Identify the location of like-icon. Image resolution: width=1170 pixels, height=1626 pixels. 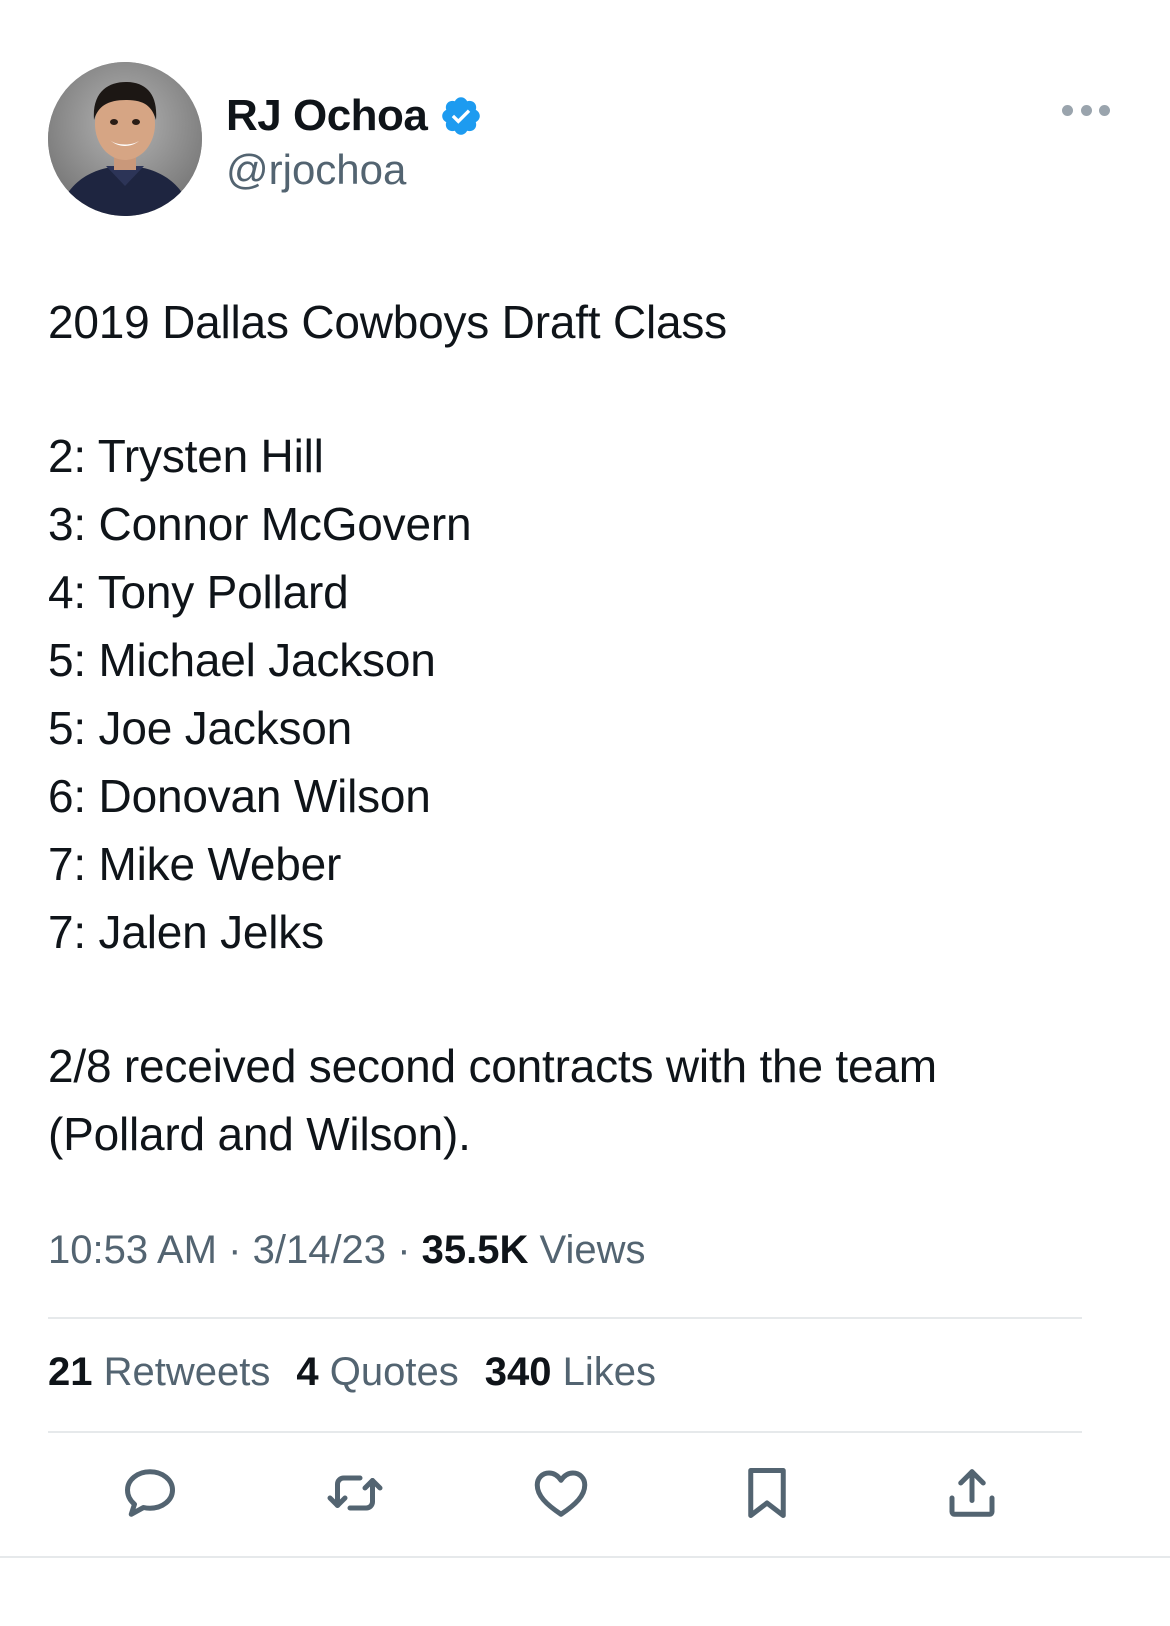
(561, 1493).